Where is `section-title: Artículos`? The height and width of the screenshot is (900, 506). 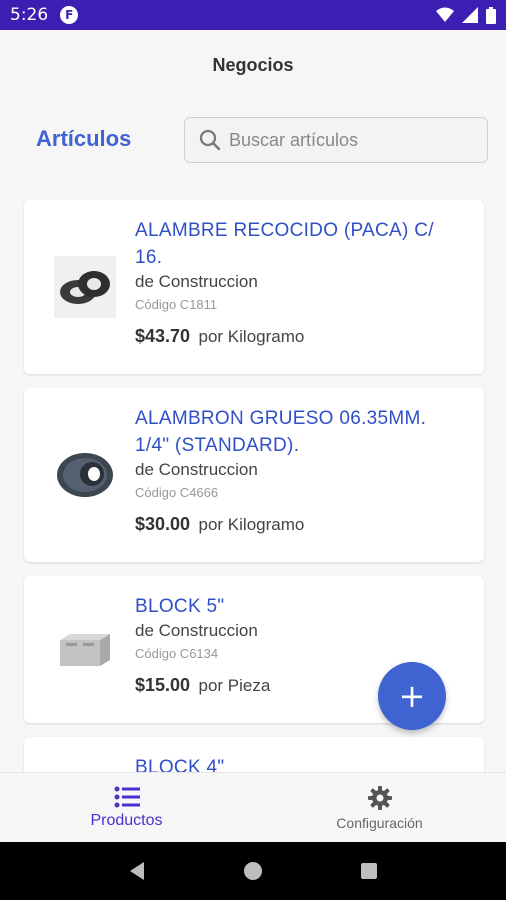 section-title: Artículos is located at coordinates (84, 138).